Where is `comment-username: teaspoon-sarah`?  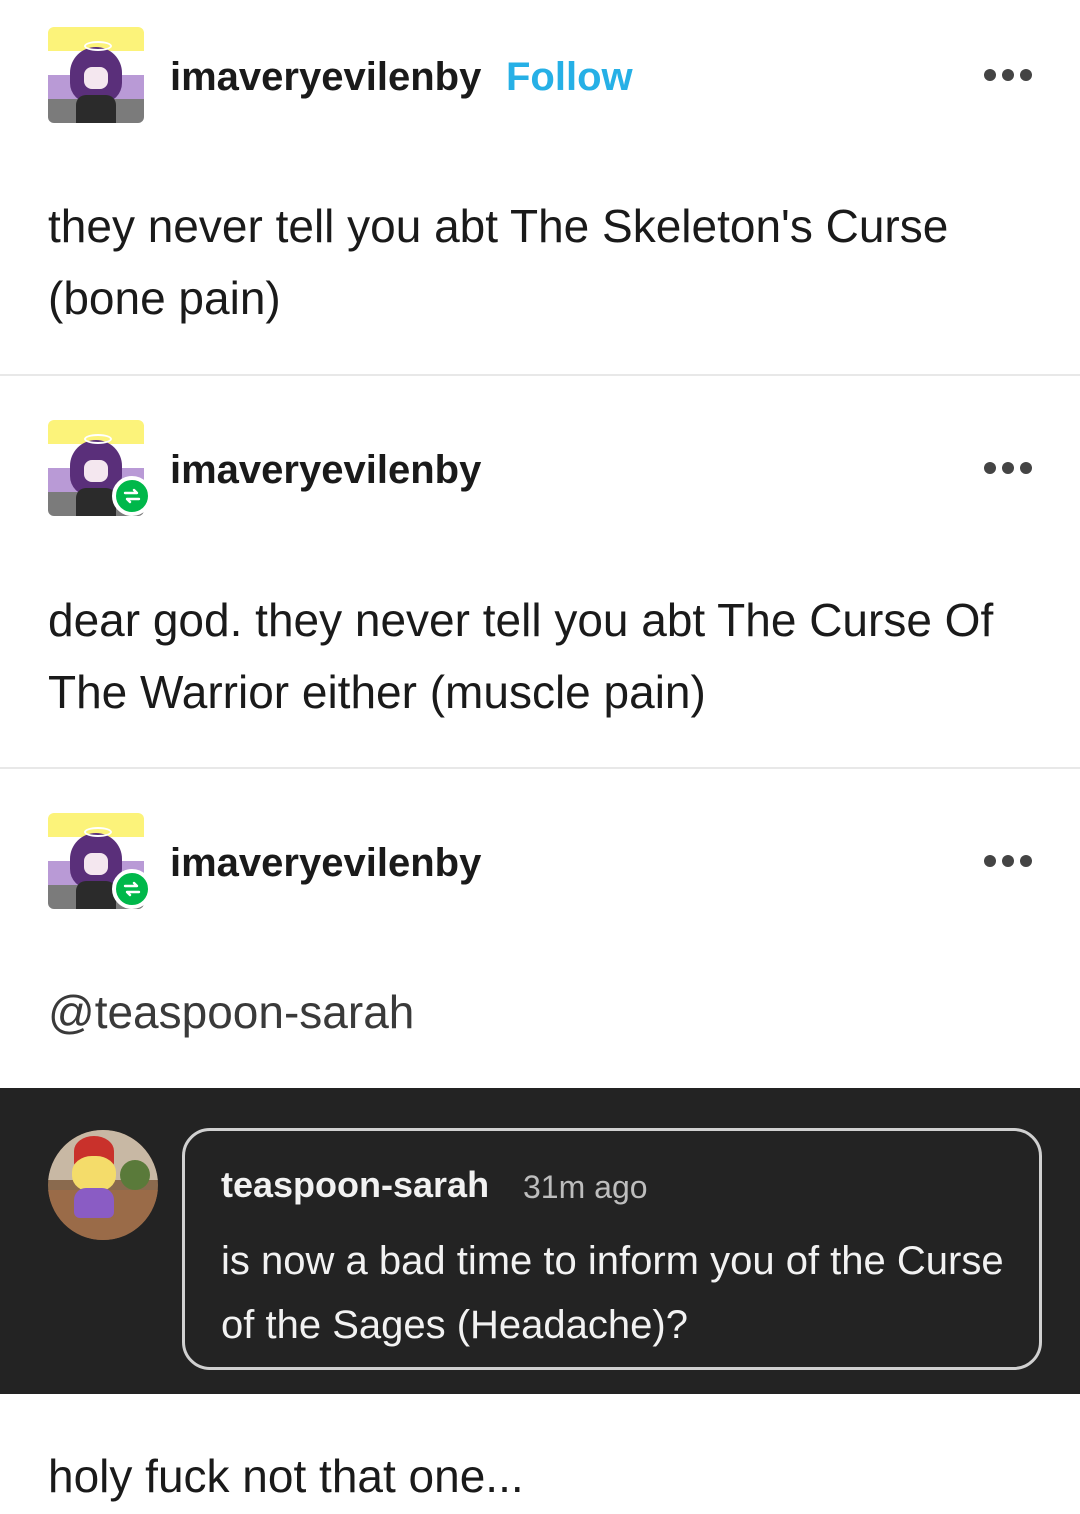
comment-username: teaspoon-sarah is located at coordinates (355, 1184).